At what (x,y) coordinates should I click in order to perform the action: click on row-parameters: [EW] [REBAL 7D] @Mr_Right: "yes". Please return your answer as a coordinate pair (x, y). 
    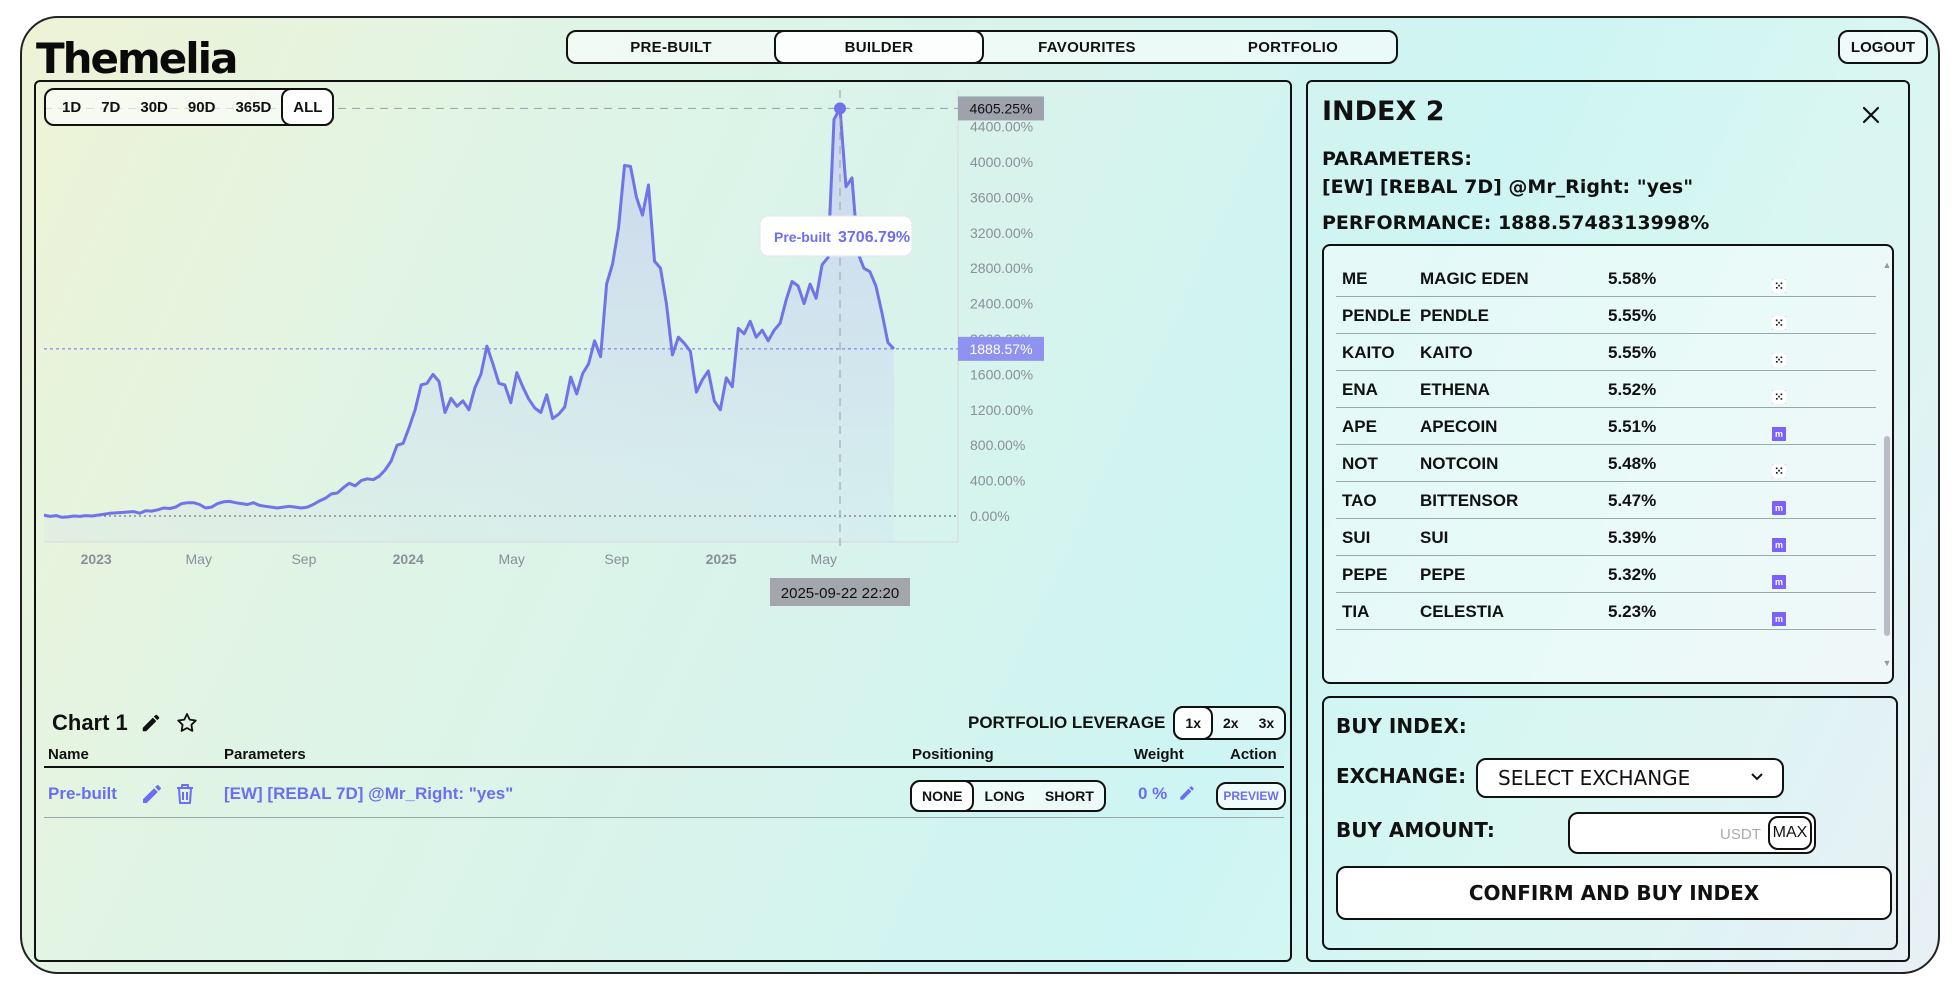
    Looking at the image, I should click on (369, 793).